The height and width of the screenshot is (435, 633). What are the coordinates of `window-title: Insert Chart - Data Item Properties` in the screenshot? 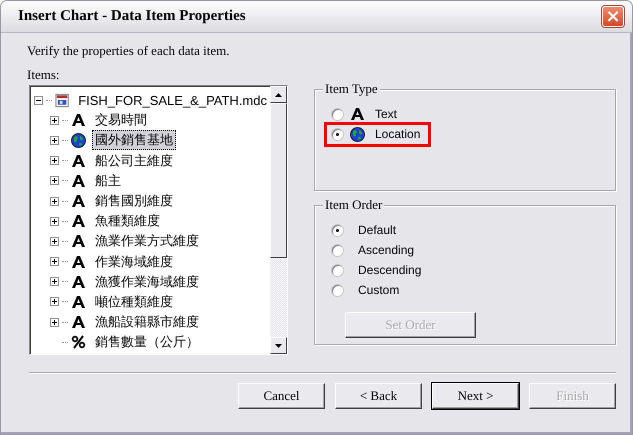 It's located at (132, 16).